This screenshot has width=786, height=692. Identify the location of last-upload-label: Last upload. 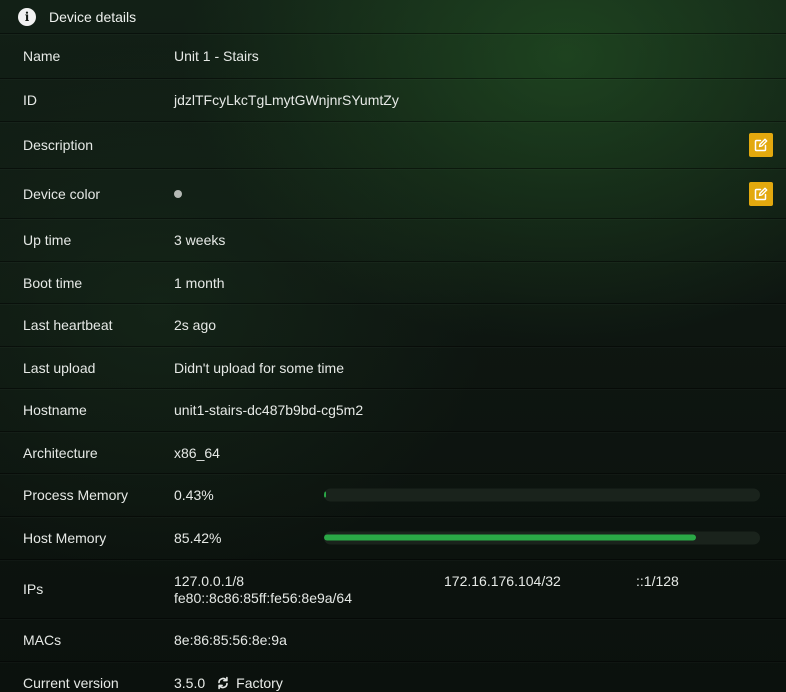
(59, 367).